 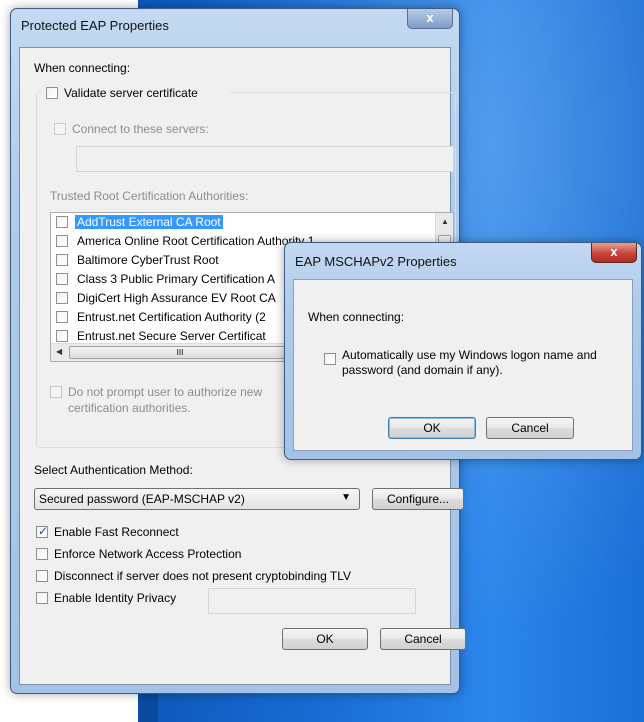 What do you see at coordinates (330, 359) in the screenshot?
I see `auto-logon-checkbox` at bounding box center [330, 359].